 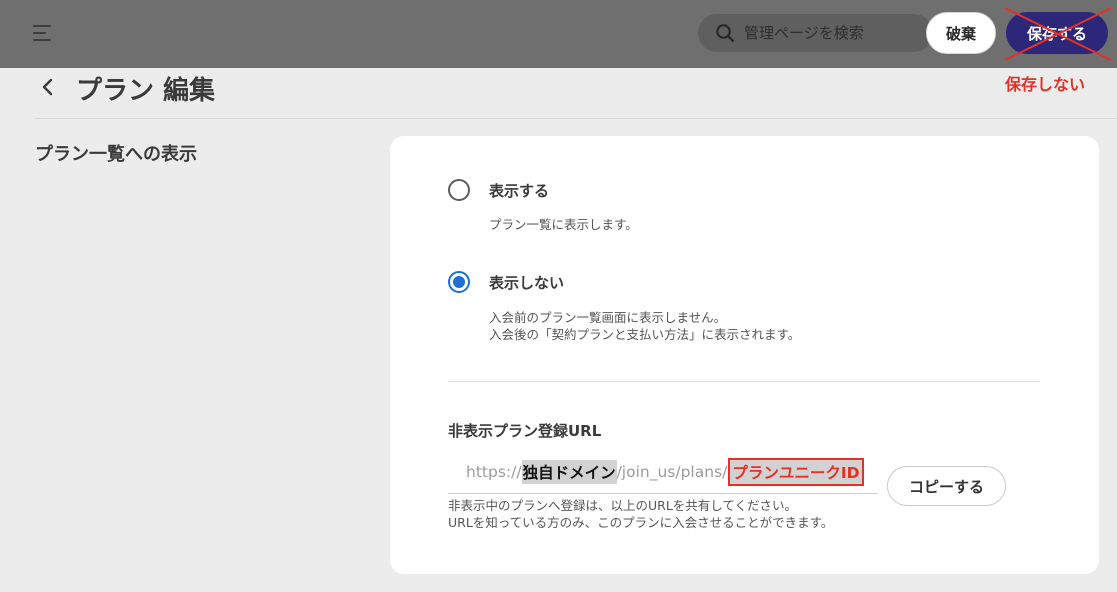 I want to click on section-label: プラン一覧への表示, so click(x=116, y=154).